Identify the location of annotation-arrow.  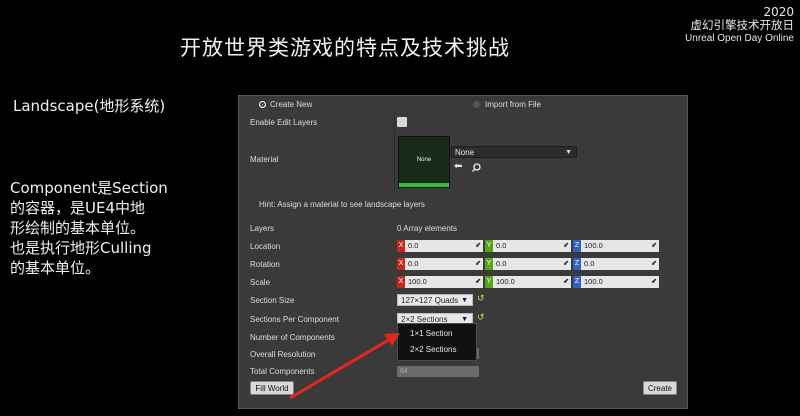
(344, 366).